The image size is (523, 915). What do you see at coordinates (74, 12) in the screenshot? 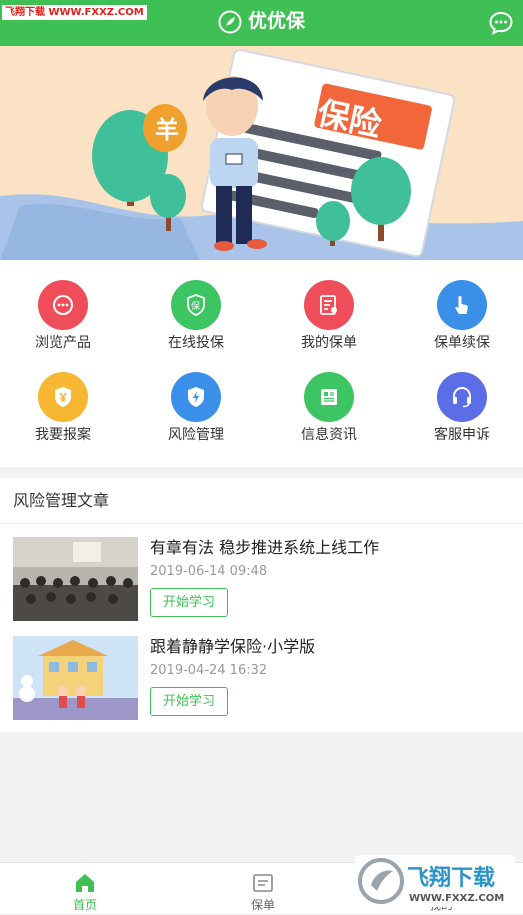
I see `site-watermark: 飞翔下载 WWW.FXXZ.COM` at bounding box center [74, 12].